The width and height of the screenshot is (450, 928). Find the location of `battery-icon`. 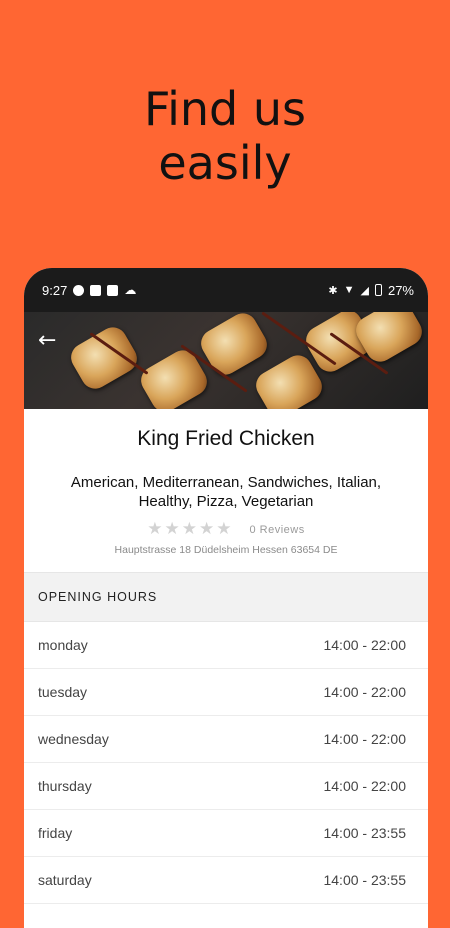

battery-icon is located at coordinates (378, 290).